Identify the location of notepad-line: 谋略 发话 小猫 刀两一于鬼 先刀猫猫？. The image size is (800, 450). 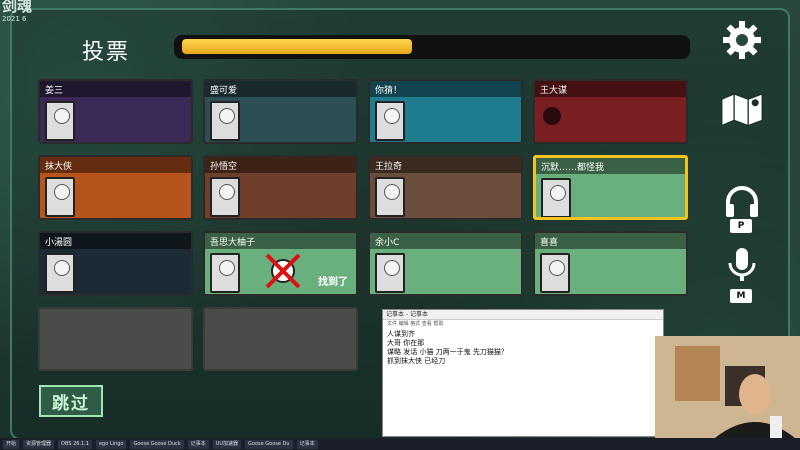
(447, 352).